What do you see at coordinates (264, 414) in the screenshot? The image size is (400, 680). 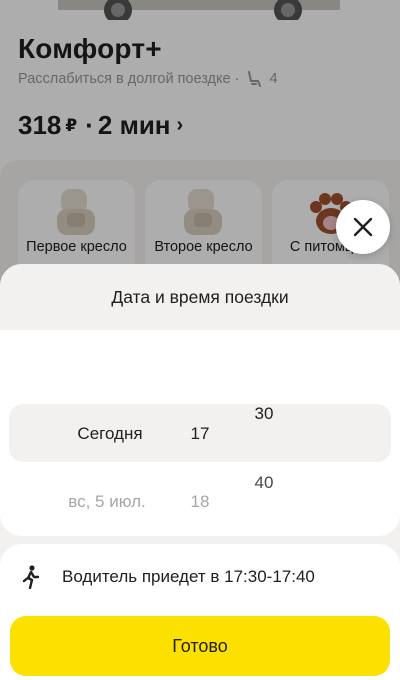 I see `picker-minute-selected: 30` at bounding box center [264, 414].